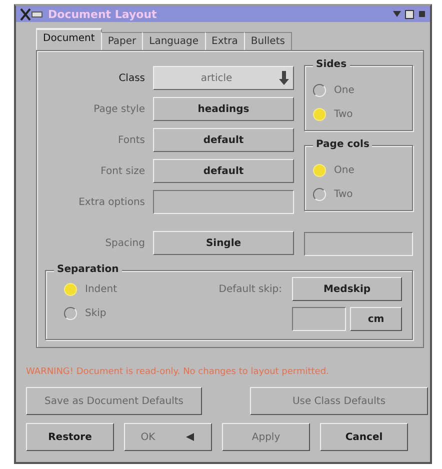 The image size is (442, 469). What do you see at coordinates (331, 64) in the screenshot?
I see `group-title: Sides` at bounding box center [331, 64].